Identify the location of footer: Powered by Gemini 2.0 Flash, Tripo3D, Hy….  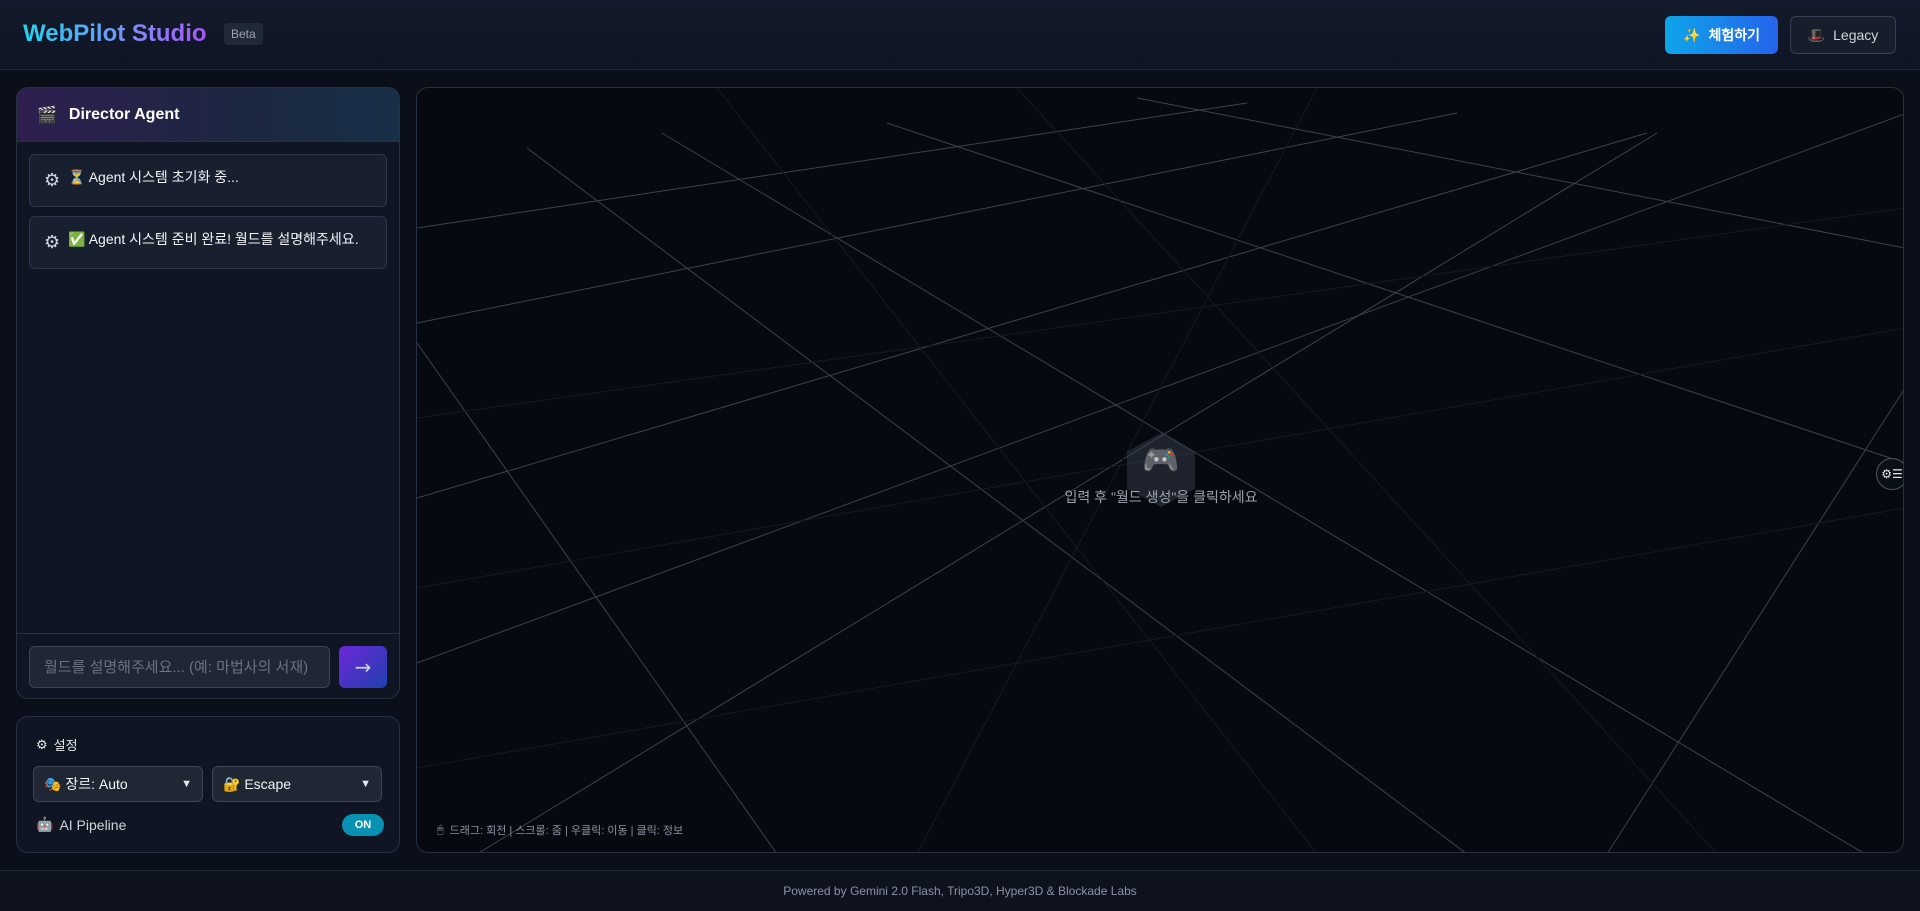
(960, 890).